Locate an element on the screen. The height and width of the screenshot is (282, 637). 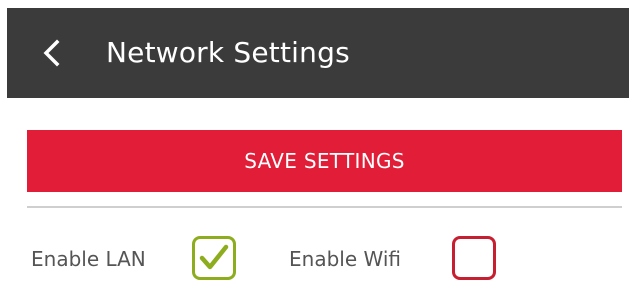
enable-lan-label: Enable LAN is located at coordinates (88, 259).